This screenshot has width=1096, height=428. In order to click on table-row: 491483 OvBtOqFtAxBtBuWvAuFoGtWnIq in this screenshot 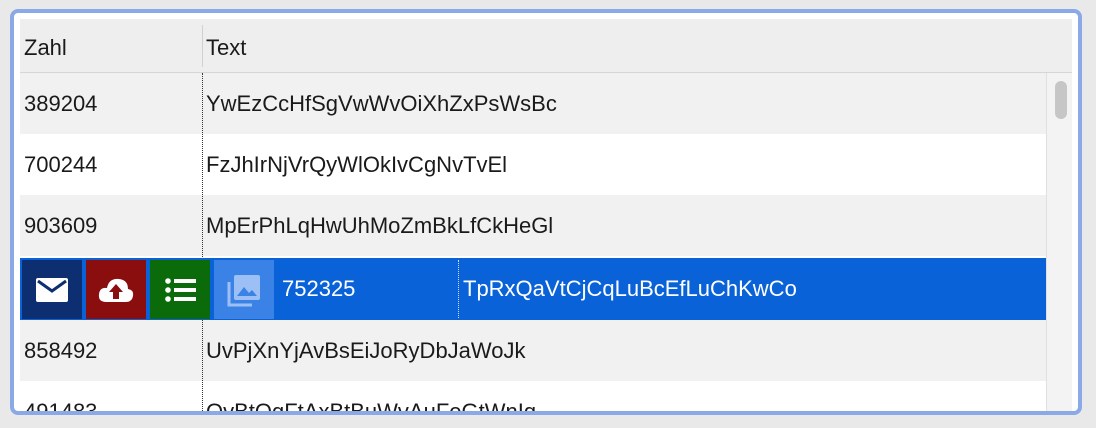, I will do `click(533, 396)`.